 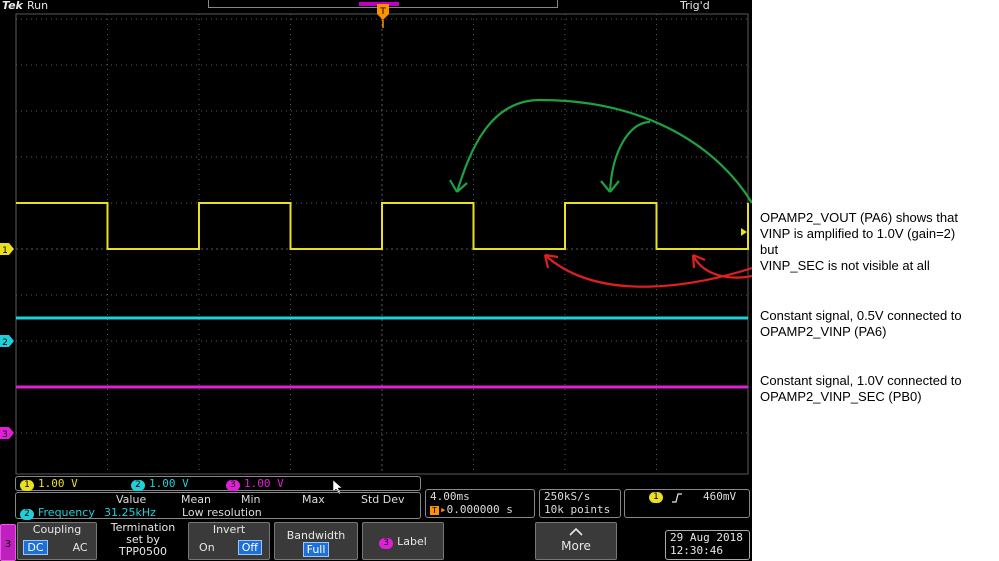 I want to click on ch2-scale-readout: 2 1.00 V, so click(x=160, y=484).